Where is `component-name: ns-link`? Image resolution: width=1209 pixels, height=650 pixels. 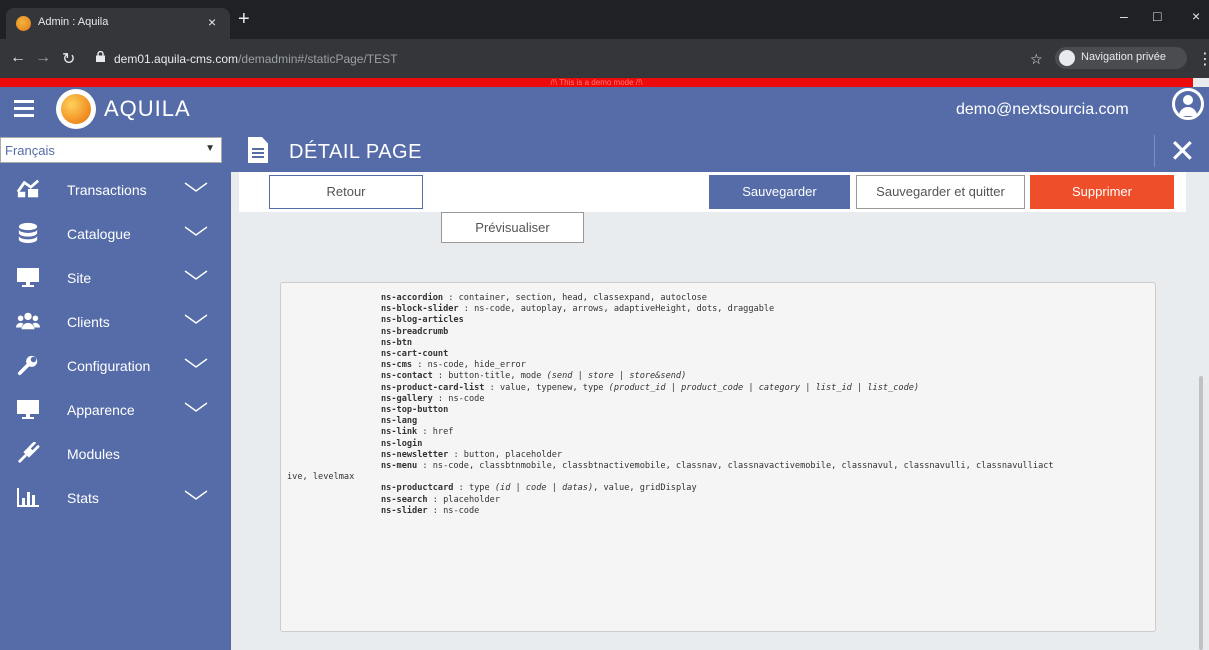
component-name: ns-link is located at coordinates (399, 432).